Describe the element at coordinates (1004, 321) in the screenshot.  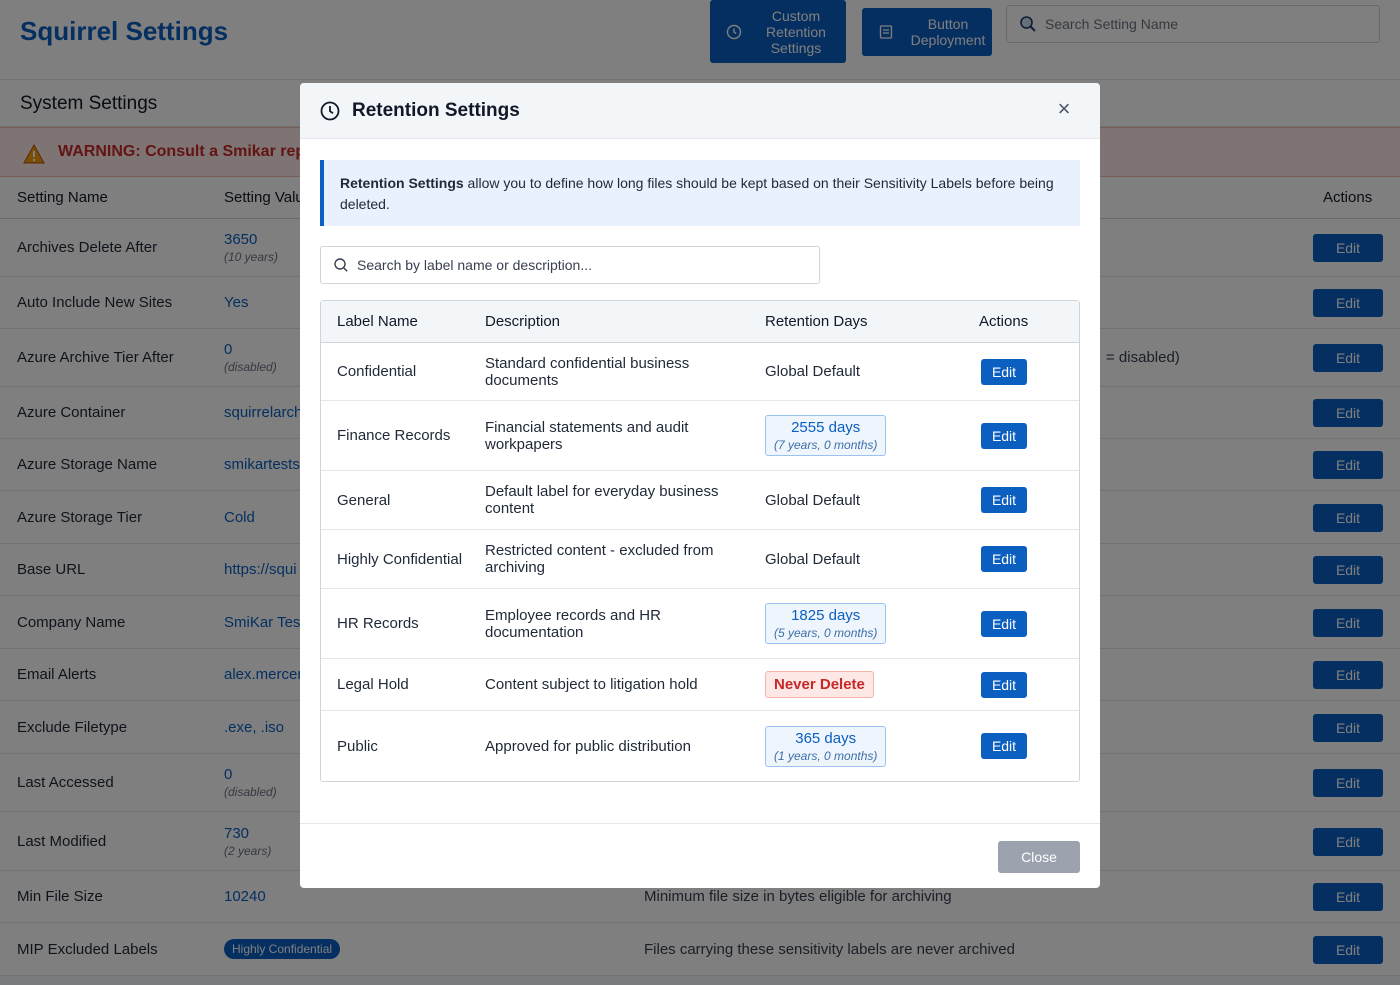
I see `header-actions: Actions` at that location.